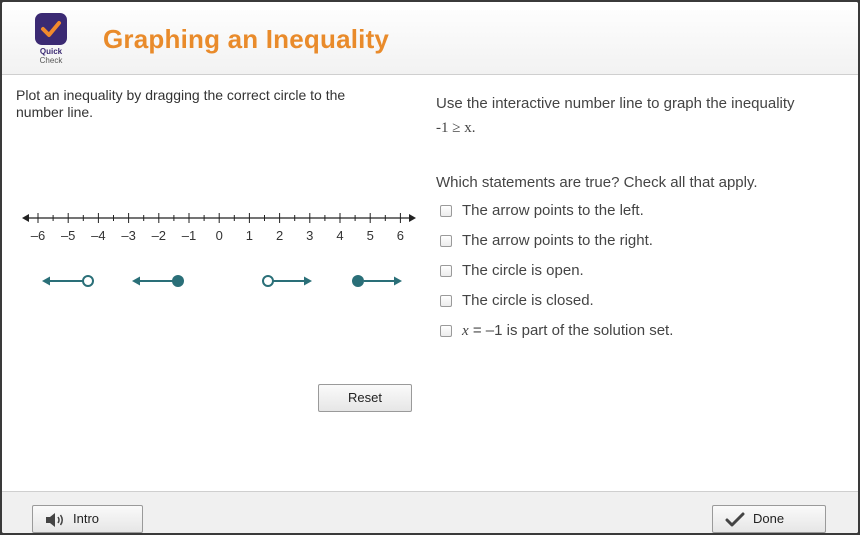 This screenshot has width=860, height=535. What do you see at coordinates (38, 235) in the screenshot?
I see `tick-label: –6` at bounding box center [38, 235].